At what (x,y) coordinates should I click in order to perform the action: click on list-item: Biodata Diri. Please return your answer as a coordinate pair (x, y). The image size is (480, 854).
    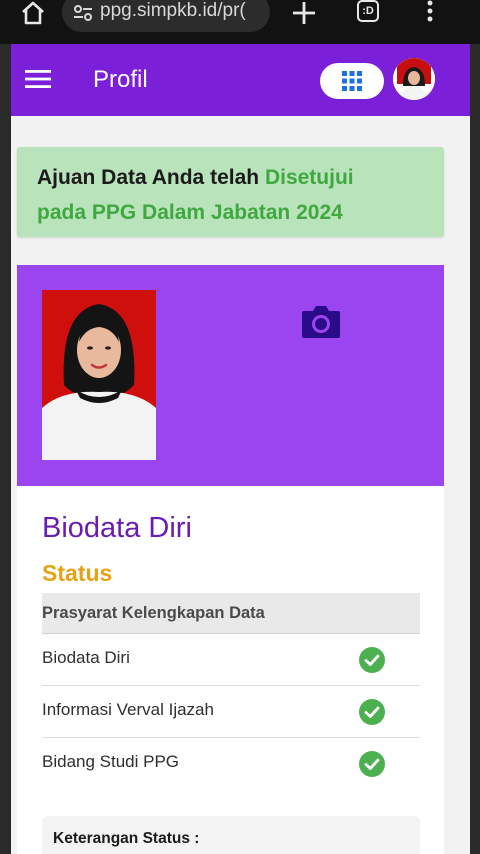
    Looking at the image, I should click on (231, 660).